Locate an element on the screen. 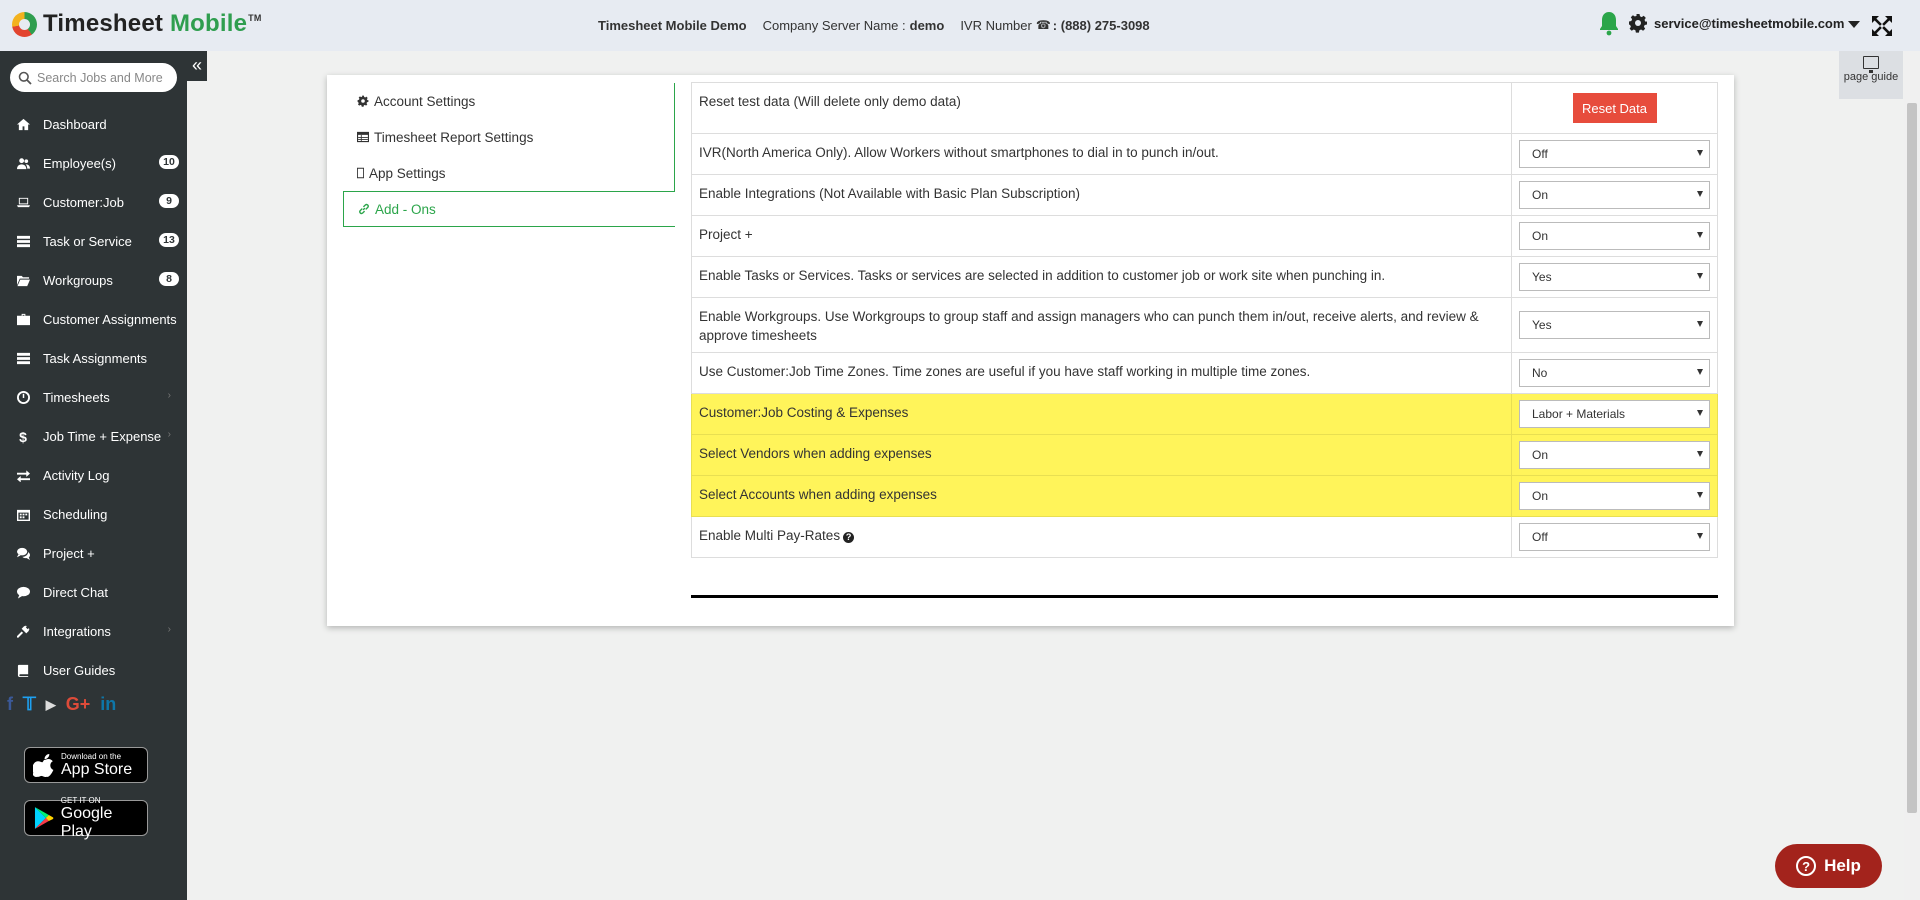  search-box is located at coordinates (93, 77).